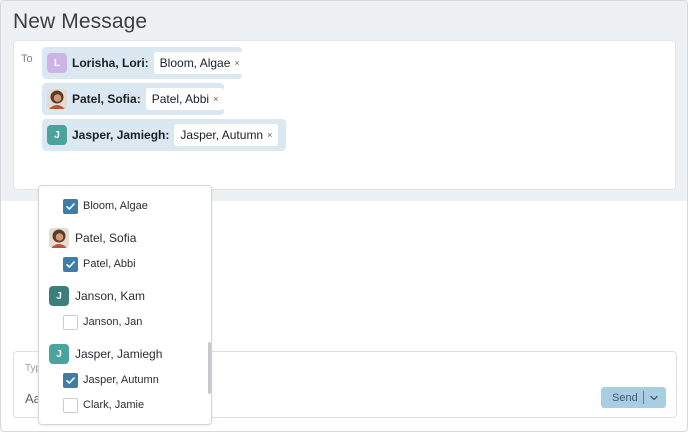 Image resolution: width=688 pixels, height=432 pixels. What do you see at coordinates (114, 405) in the screenshot?
I see `option-label: Clark, Jamie` at bounding box center [114, 405].